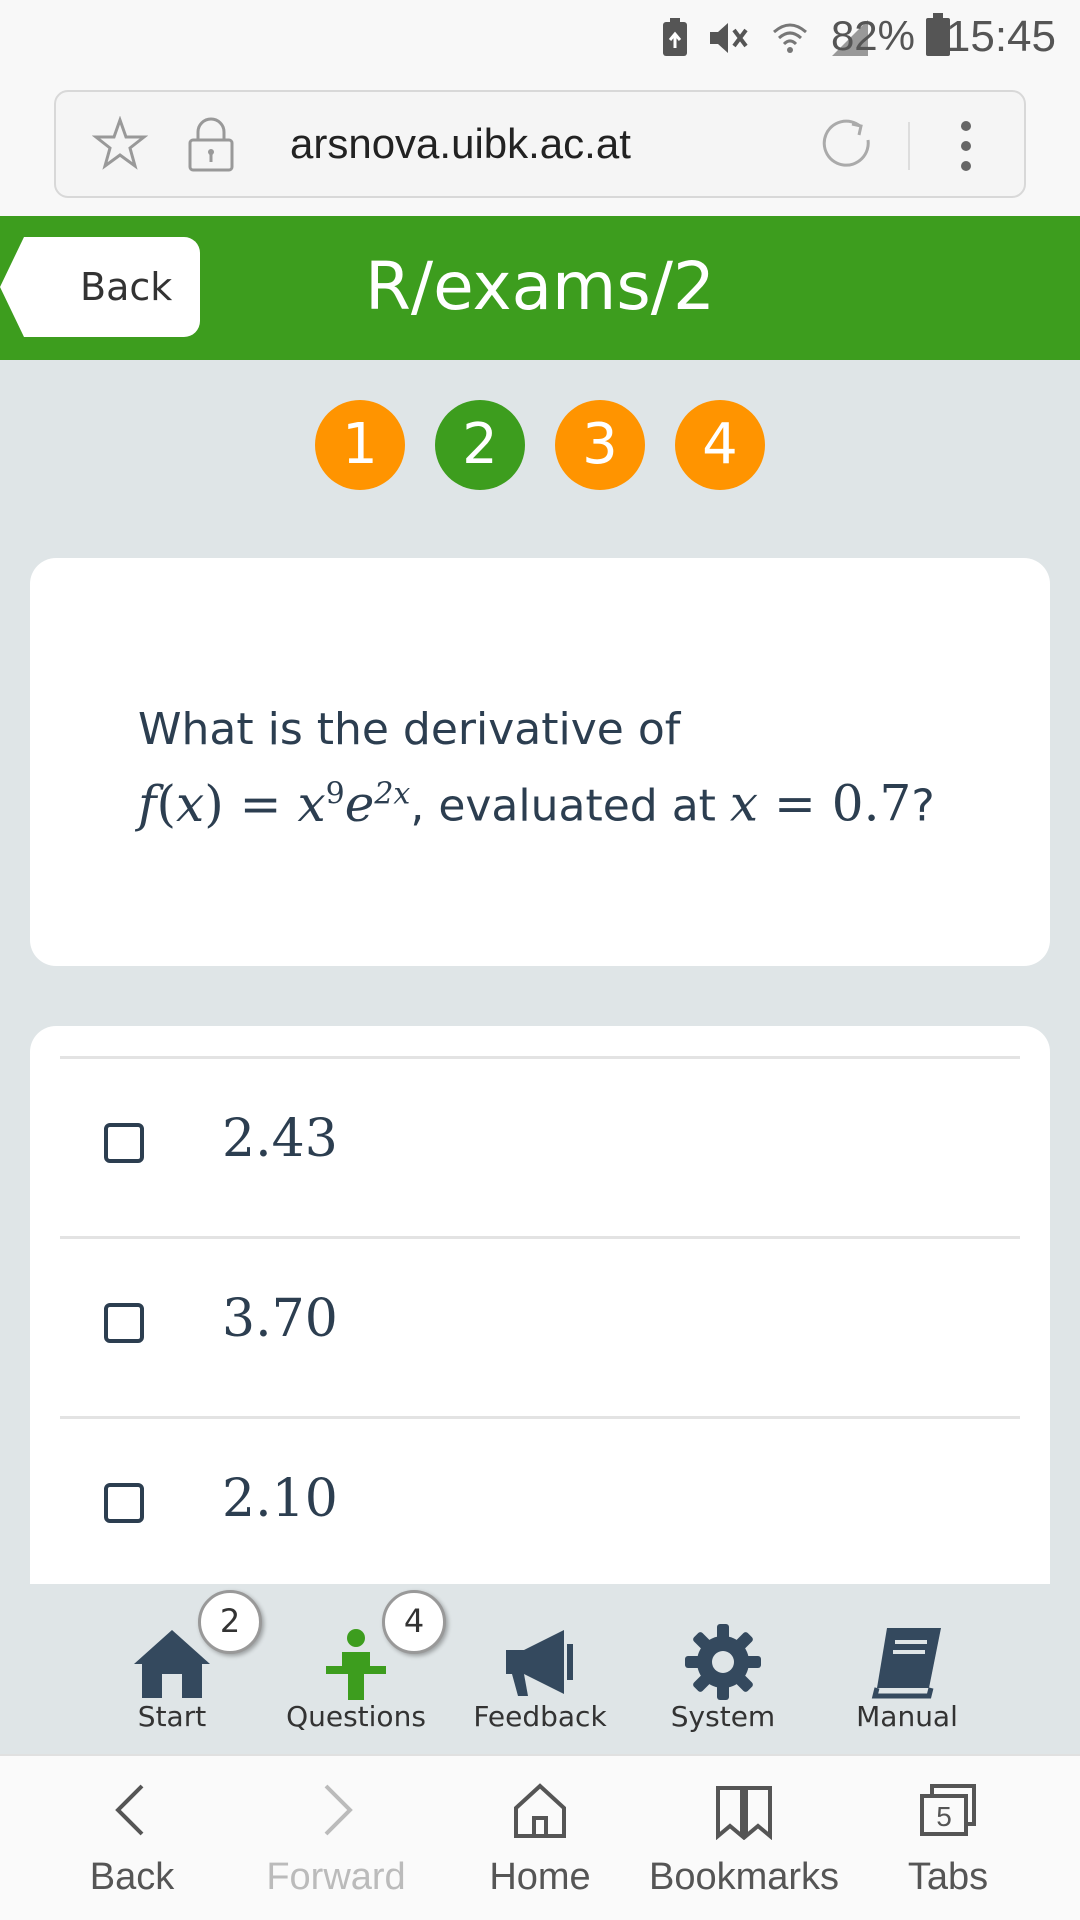  What do you see at coordinates (211, 144) in the screenshot?
I see `lock-icon` at bounding box center [211, 144].